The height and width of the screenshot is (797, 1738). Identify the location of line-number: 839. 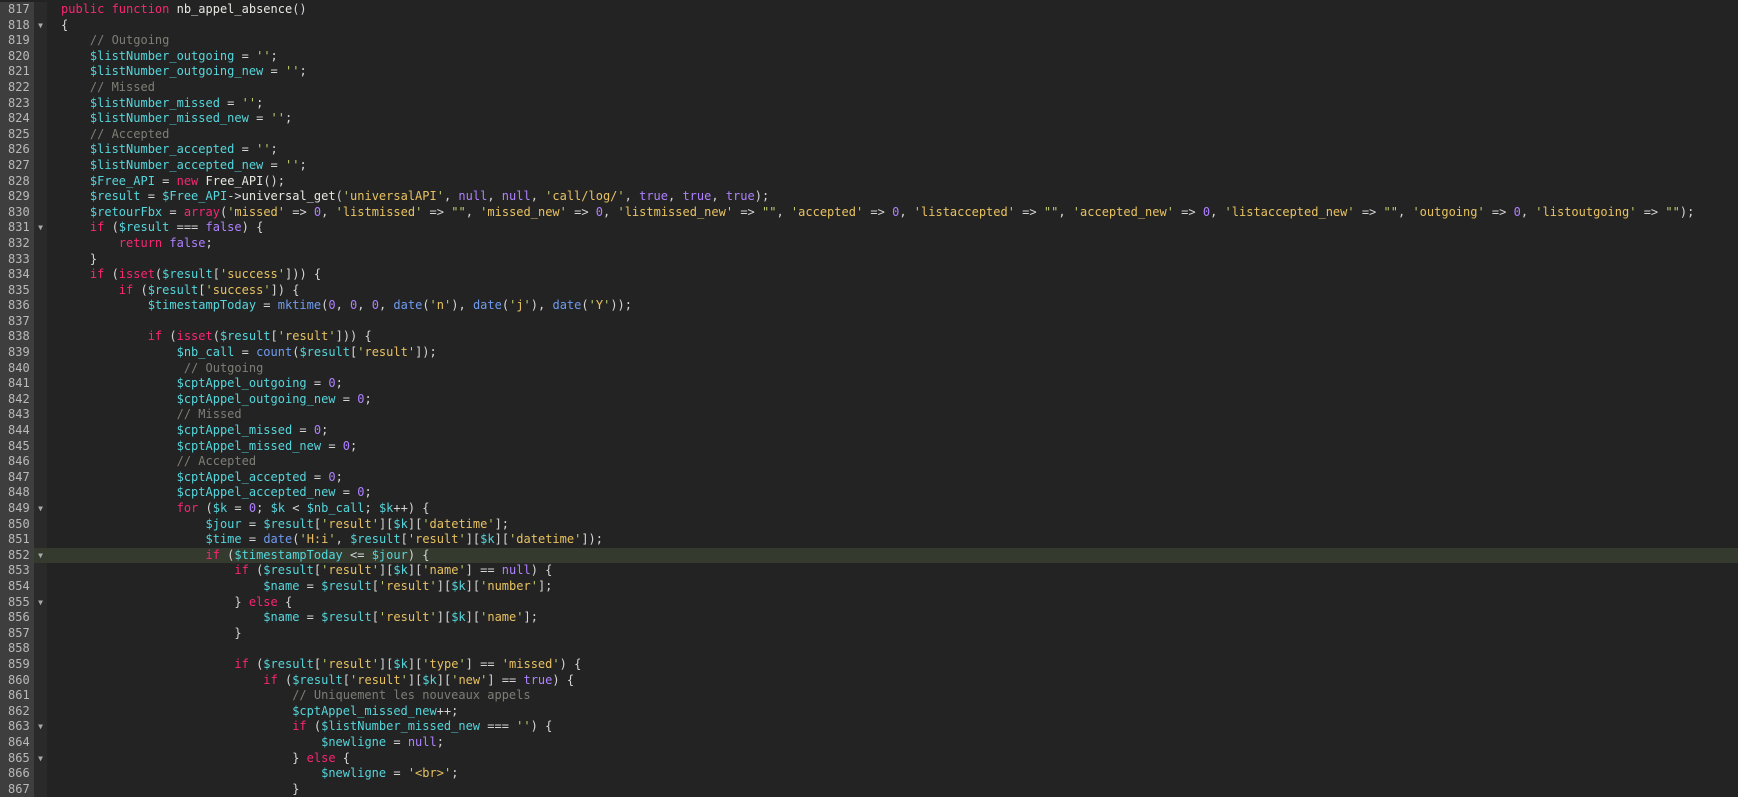
(17, 353).